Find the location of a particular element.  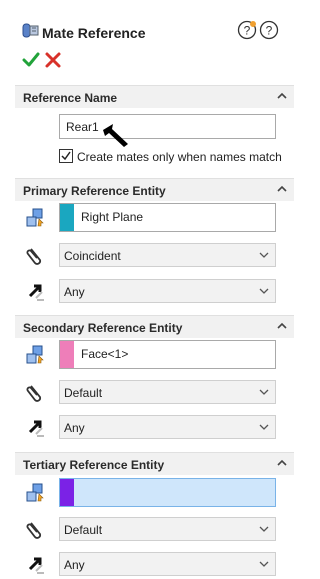

primary-entity-value: Right Plane is located at coordinates (112, 217).